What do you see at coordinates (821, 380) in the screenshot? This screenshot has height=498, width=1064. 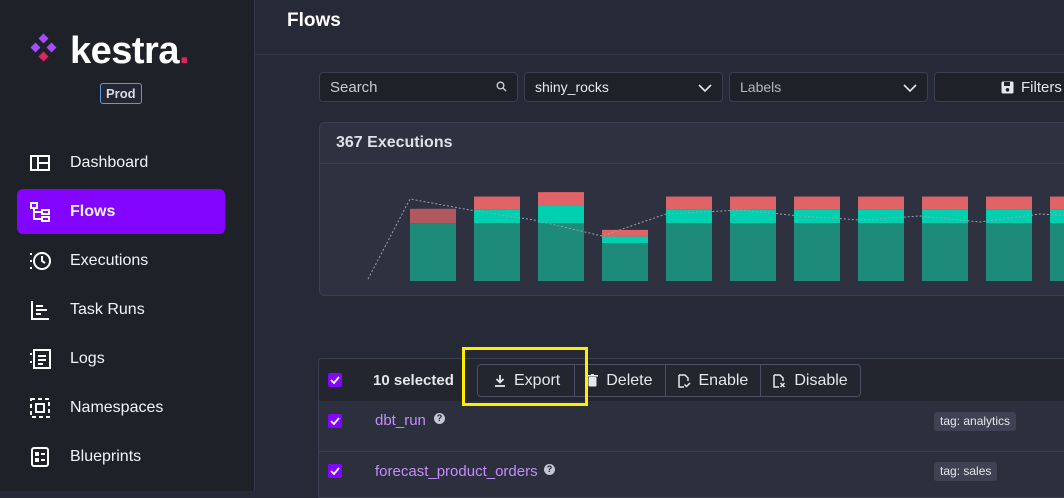 I see `disable-label: Disable` at bounding box center [821, 380].